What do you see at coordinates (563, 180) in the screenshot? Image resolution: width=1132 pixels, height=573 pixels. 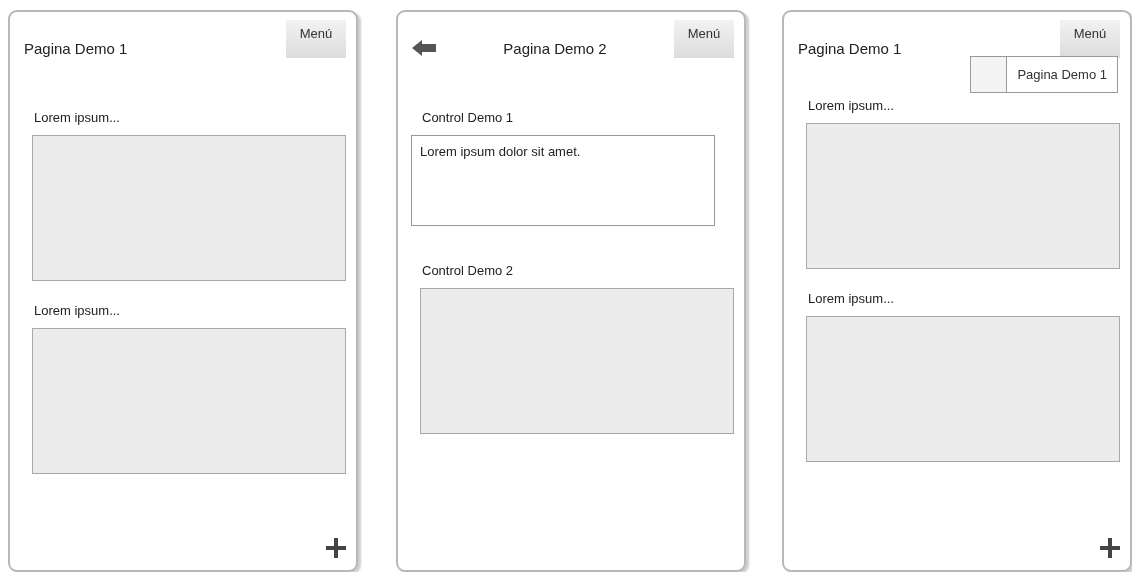 I see `text-area: Lorem ipsum dolor sit amet.` at bounding box center [563, 180].